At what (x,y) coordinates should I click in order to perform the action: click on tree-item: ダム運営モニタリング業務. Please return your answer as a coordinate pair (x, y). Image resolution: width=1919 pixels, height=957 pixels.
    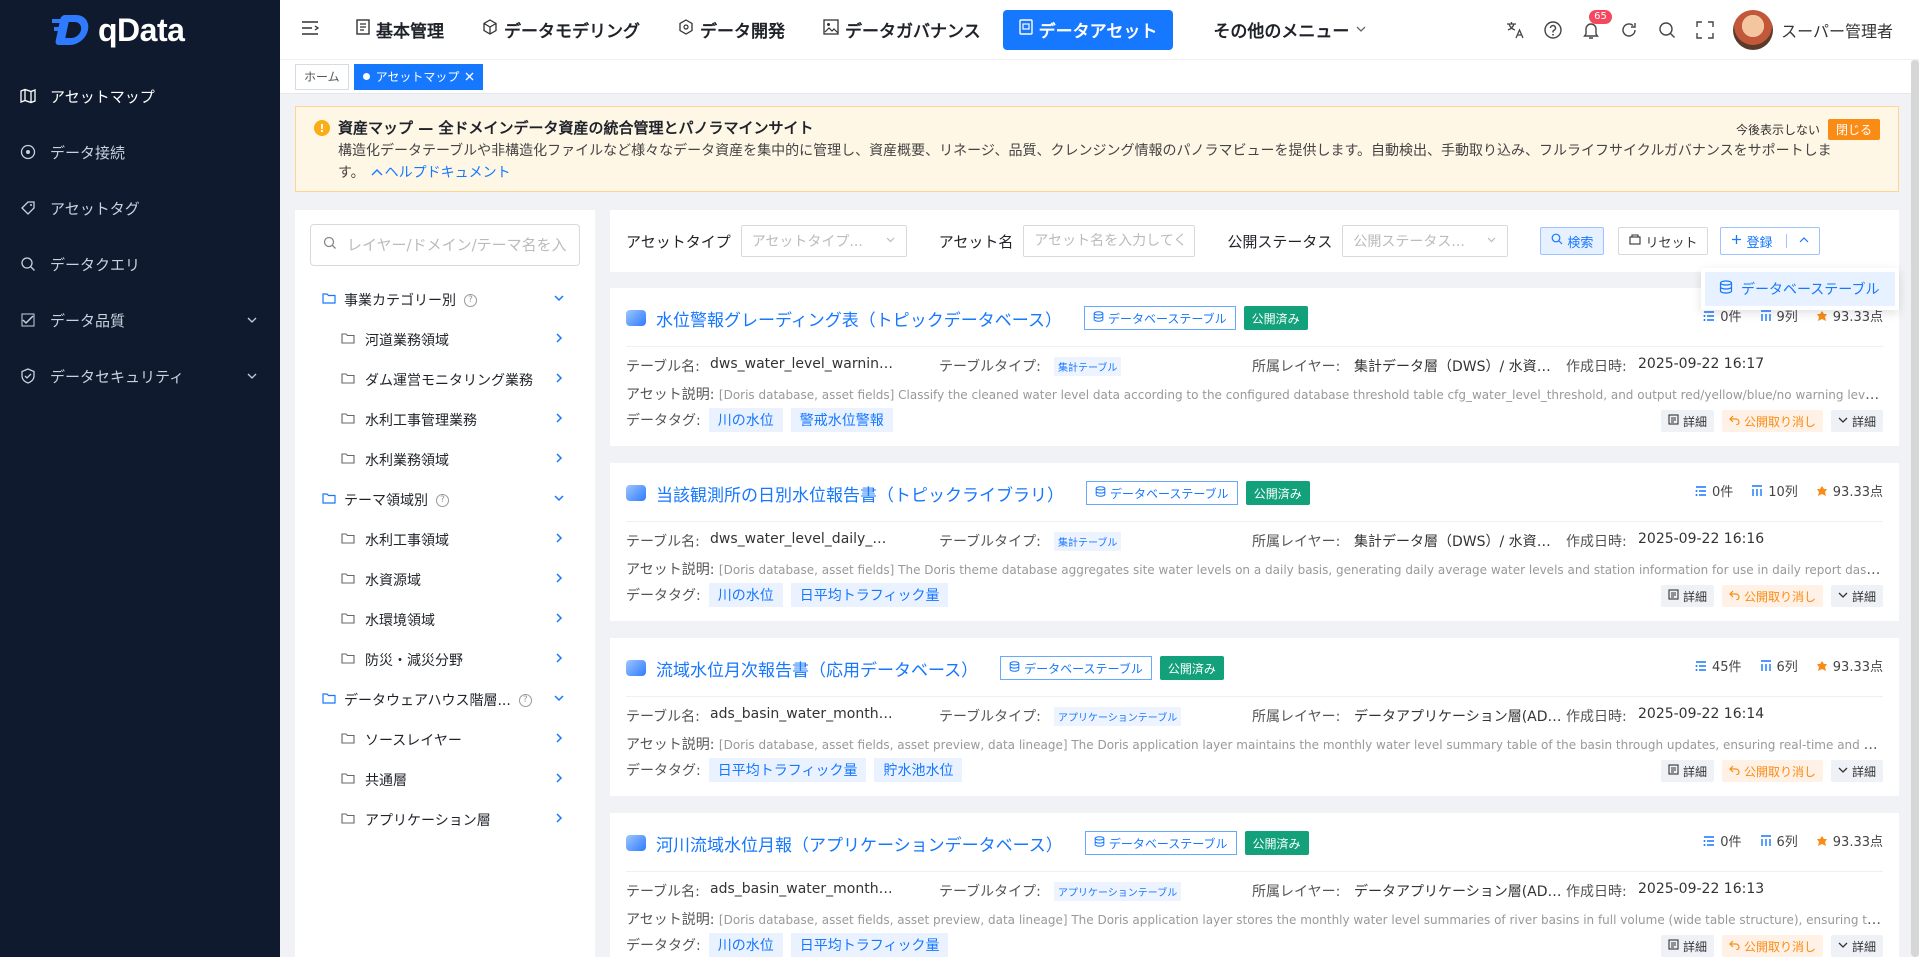
    Looking at the image, I should click on (445, 380).